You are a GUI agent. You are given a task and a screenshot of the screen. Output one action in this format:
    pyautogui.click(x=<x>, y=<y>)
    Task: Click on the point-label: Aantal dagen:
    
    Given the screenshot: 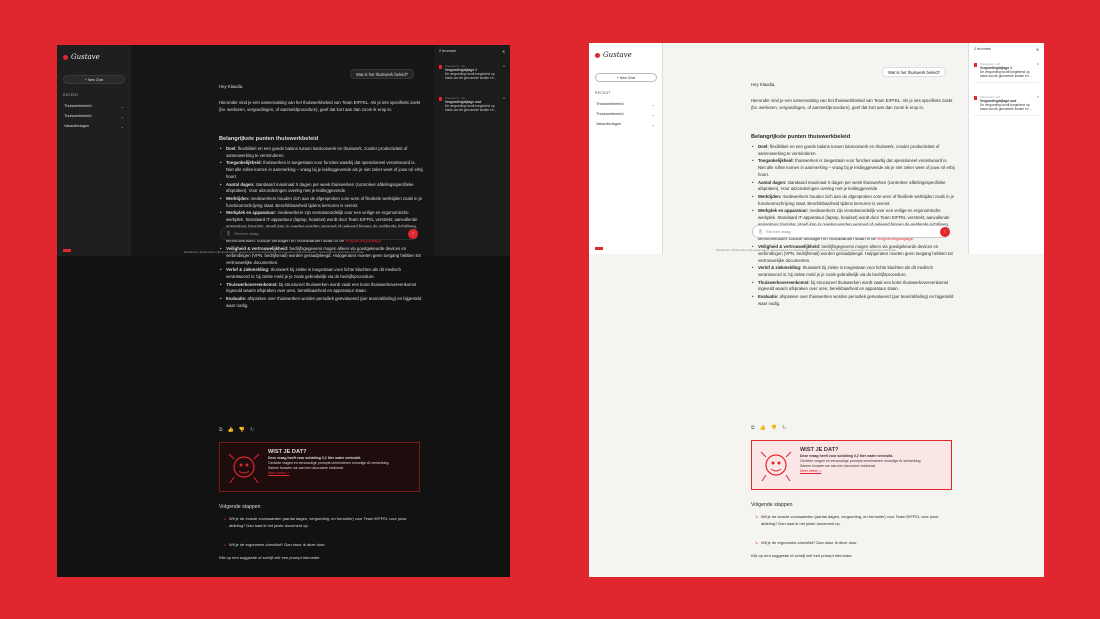 What is the action you would take?
    pyautogui.click(x=240, y=184)
    